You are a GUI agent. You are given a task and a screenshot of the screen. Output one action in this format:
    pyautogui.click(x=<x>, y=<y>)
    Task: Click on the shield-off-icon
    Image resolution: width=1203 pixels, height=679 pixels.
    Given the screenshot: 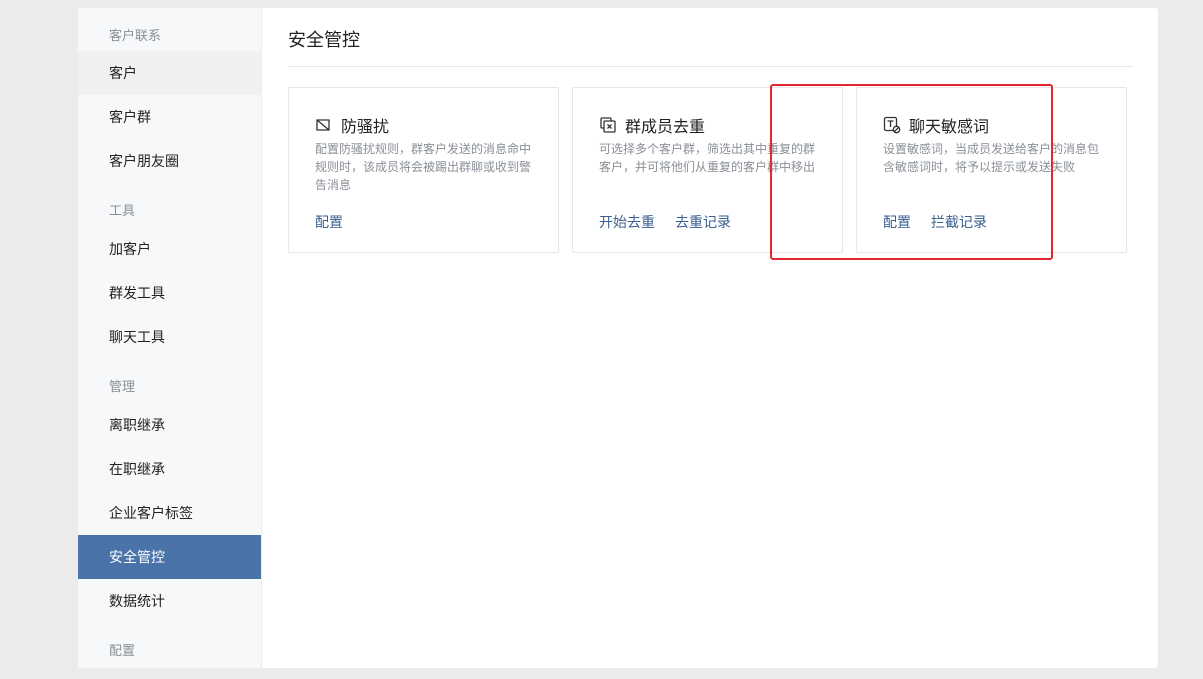 What is the action you would take?
    pyautogui.click(x=324, y=125)
    